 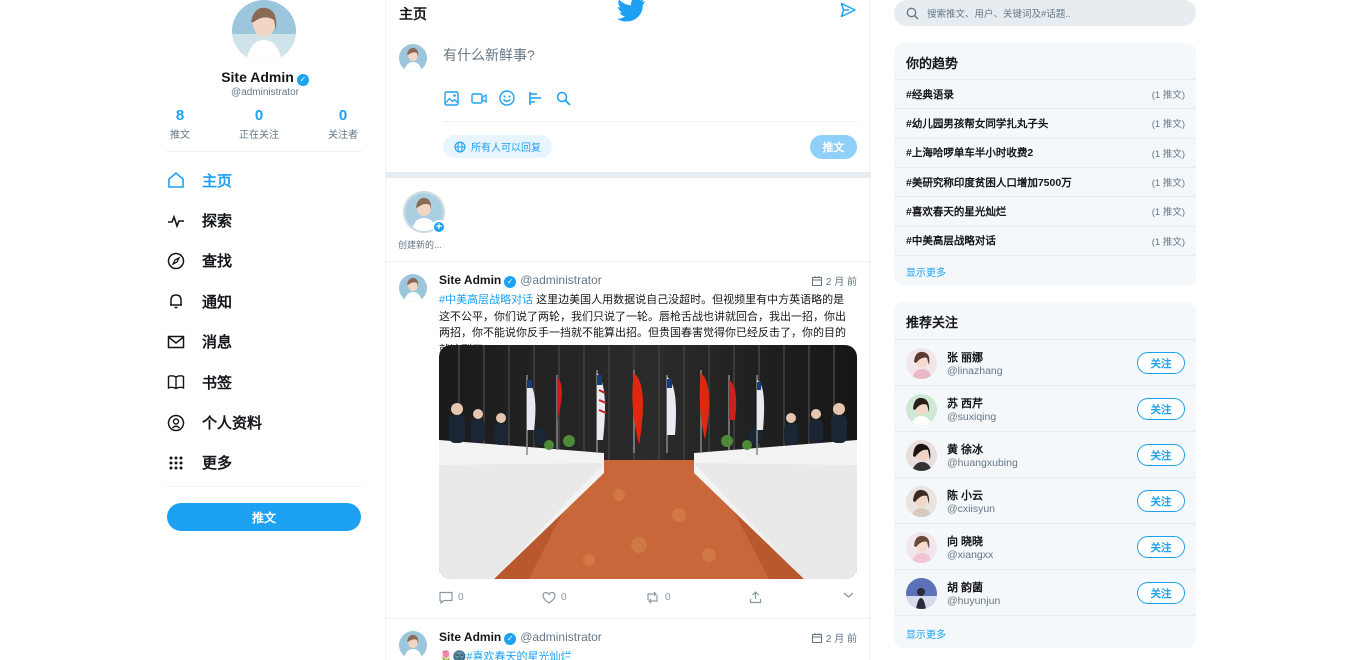 What do you see at coordinates (1045, 592) in the screenshot?
I see `follow-item: 胡 韵菌 @huyunjun 关注` at bounding box center [1045, 592].